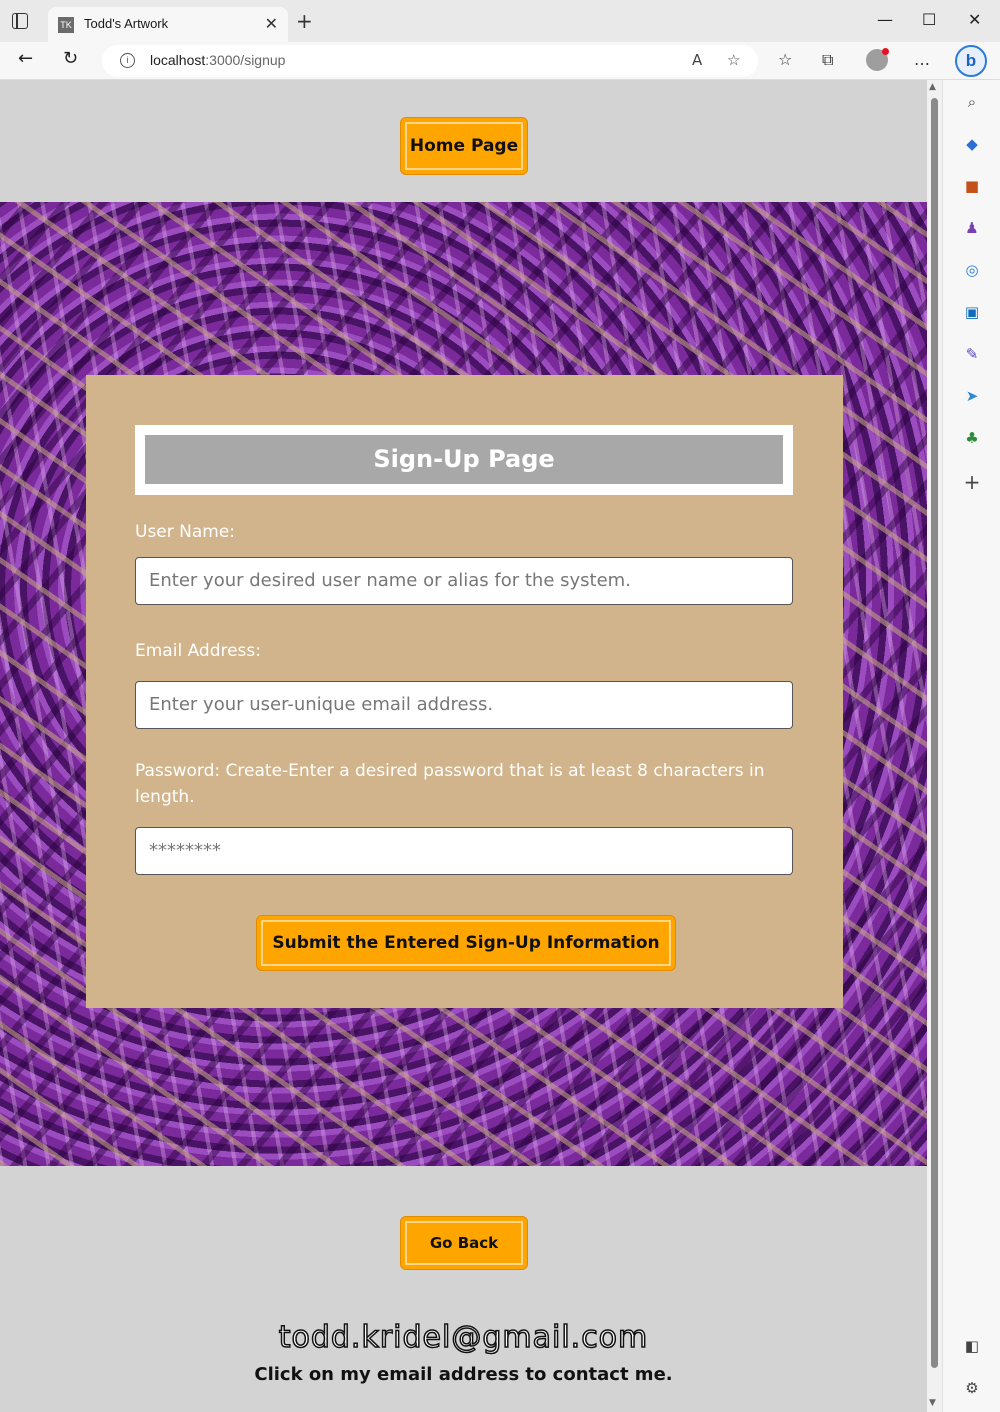 This screenshot has height=1412, width=1000. Describe the element at coordinates (733, 60) in the screenshot. I see `add-favorite-icon: ☆` at that location.